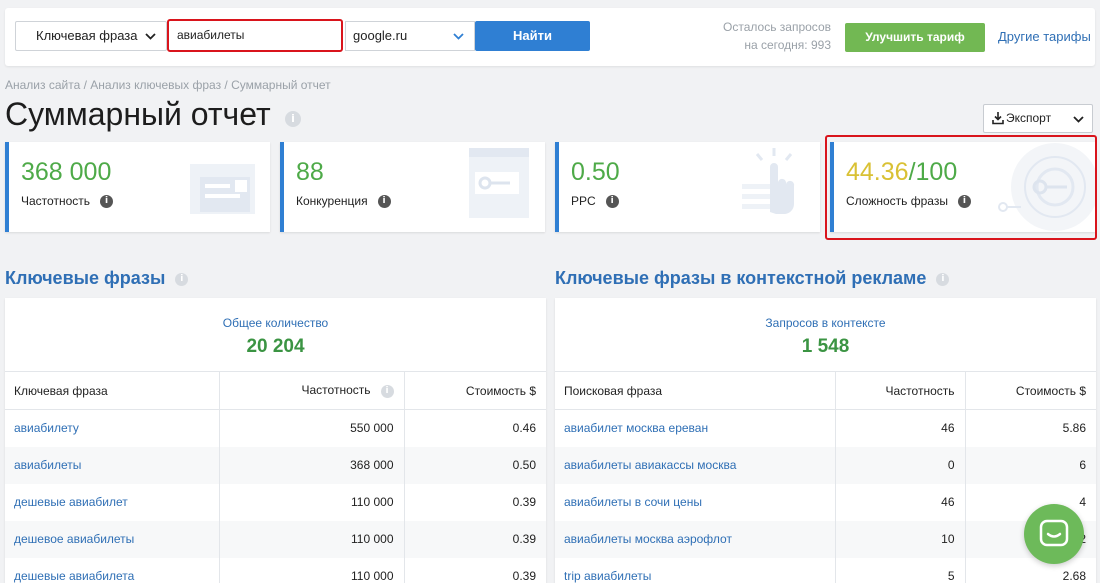 The height and width of the screenshot is (583, 1100). Describe the element at coordinates (275, 465) in the screenshot. I see `table-row: авиабилеты 368 000 0.50` at that location.